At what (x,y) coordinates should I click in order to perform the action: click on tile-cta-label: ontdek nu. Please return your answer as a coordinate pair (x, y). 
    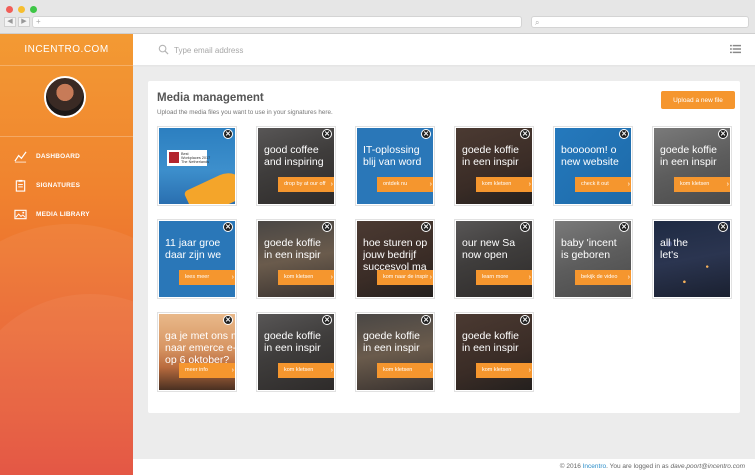
    Looking at the image, I should click on (405, 184).